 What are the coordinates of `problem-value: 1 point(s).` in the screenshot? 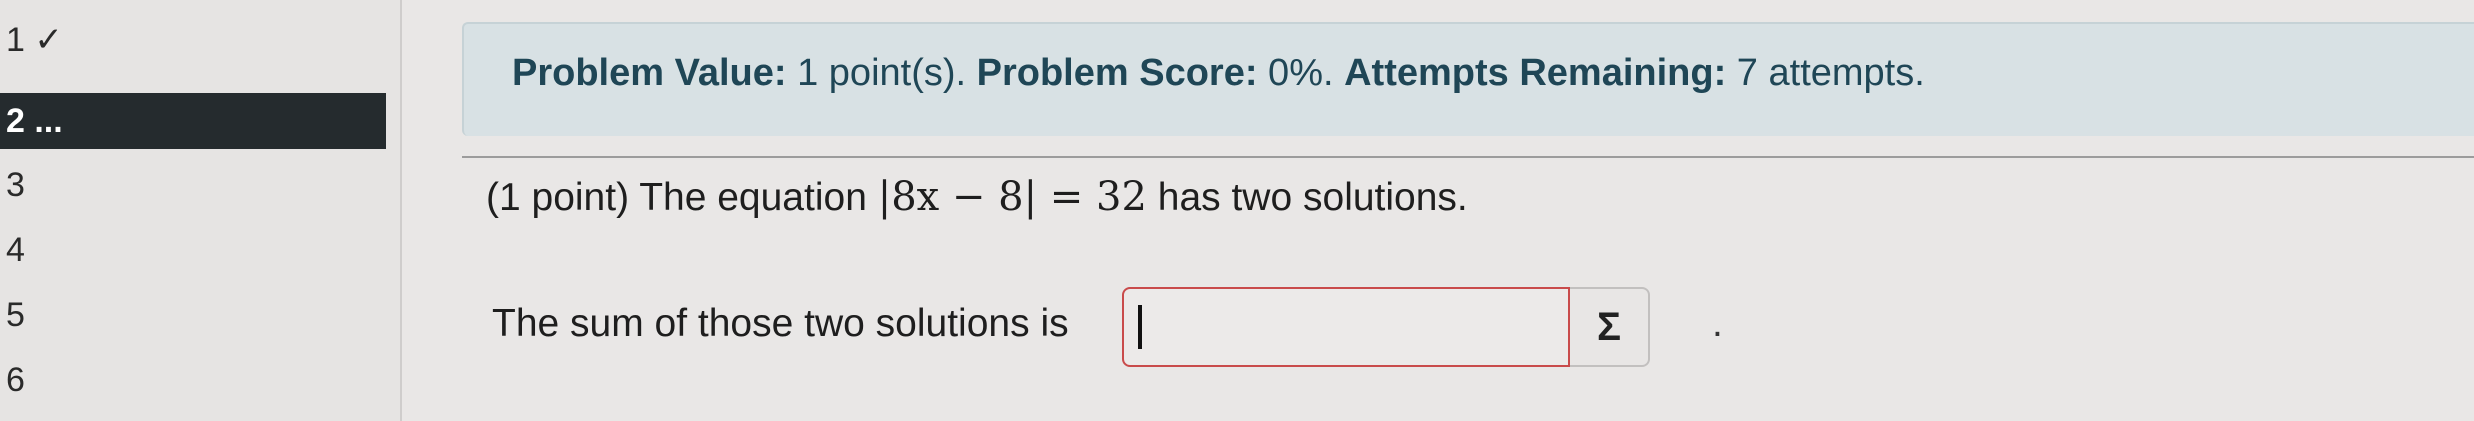 It's located at (881, 73).